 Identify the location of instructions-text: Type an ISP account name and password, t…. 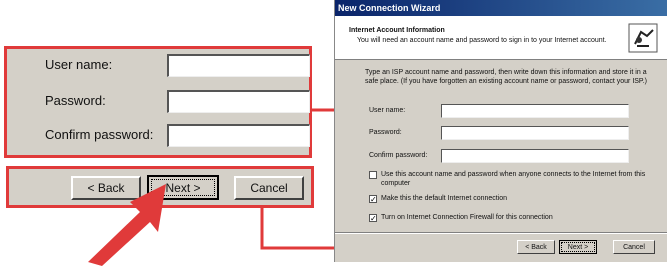
(506, 77).